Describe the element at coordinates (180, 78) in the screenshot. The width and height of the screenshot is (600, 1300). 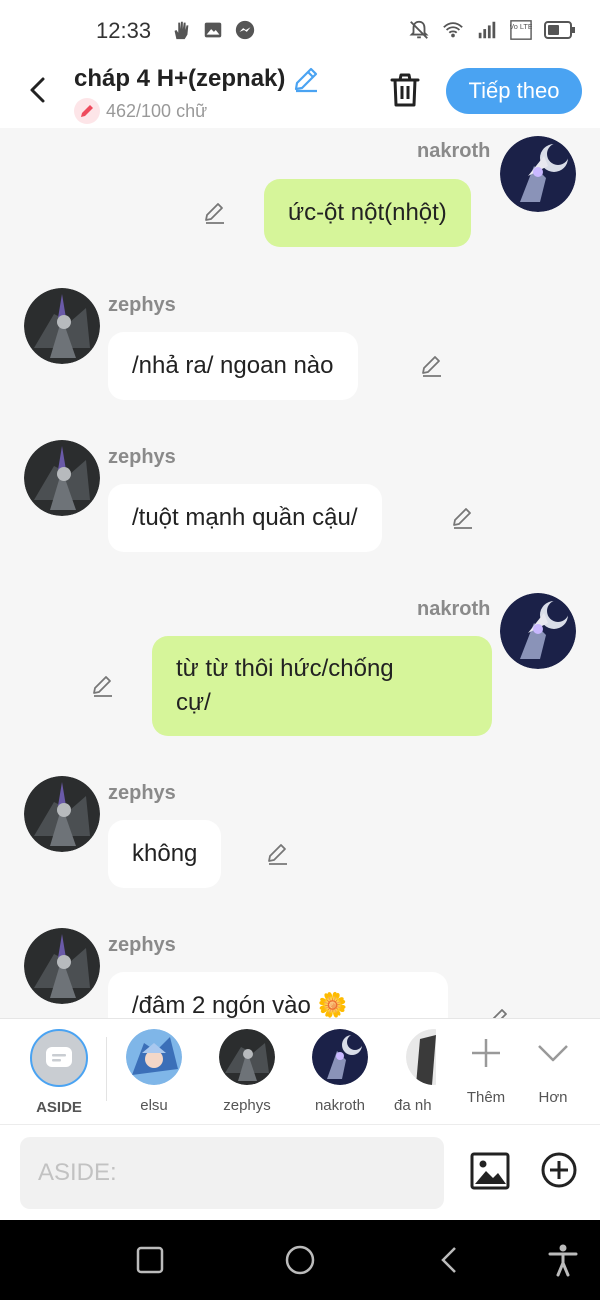
I see `page-title: cháp 4 H+(zepnak)` at that location.